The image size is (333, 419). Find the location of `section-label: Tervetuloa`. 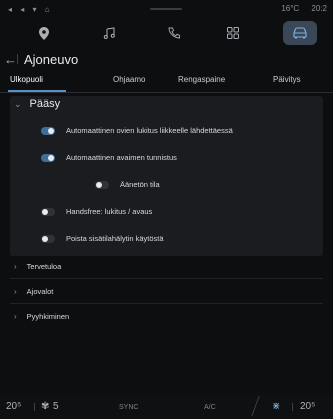

section-label: Tervetuloa is located at coordinates (44, 266).